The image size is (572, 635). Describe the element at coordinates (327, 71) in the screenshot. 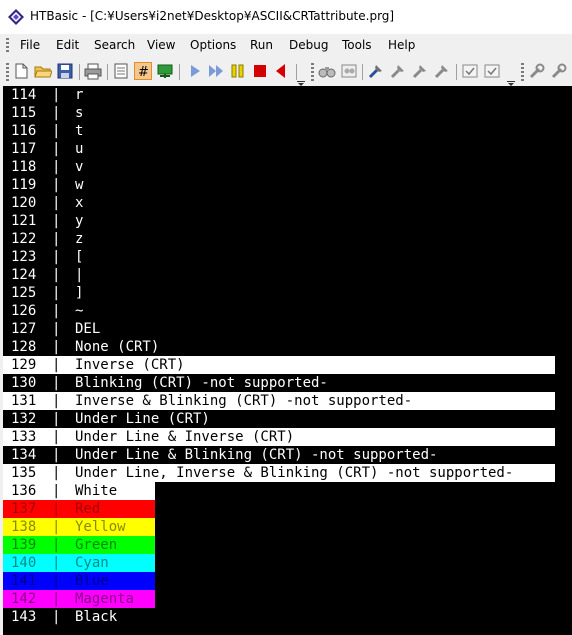

I see `binoculars-icon` at that location.